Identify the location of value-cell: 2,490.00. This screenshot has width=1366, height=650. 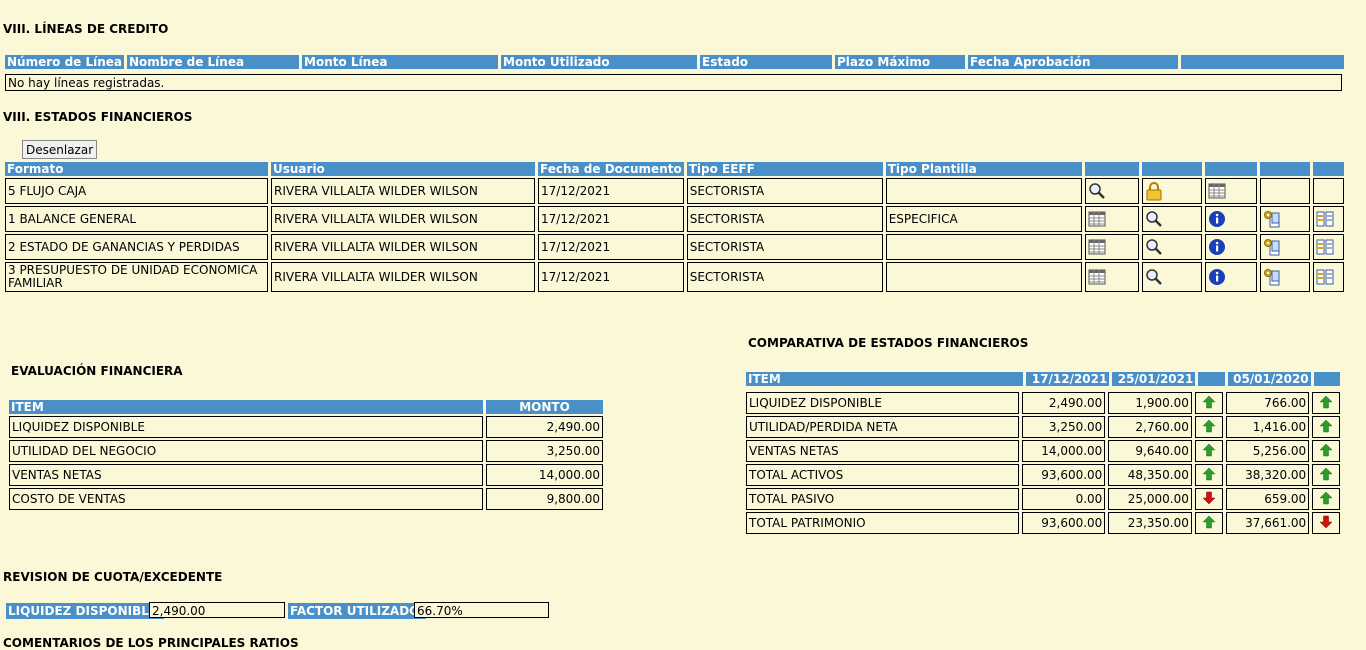
(1063, 403).